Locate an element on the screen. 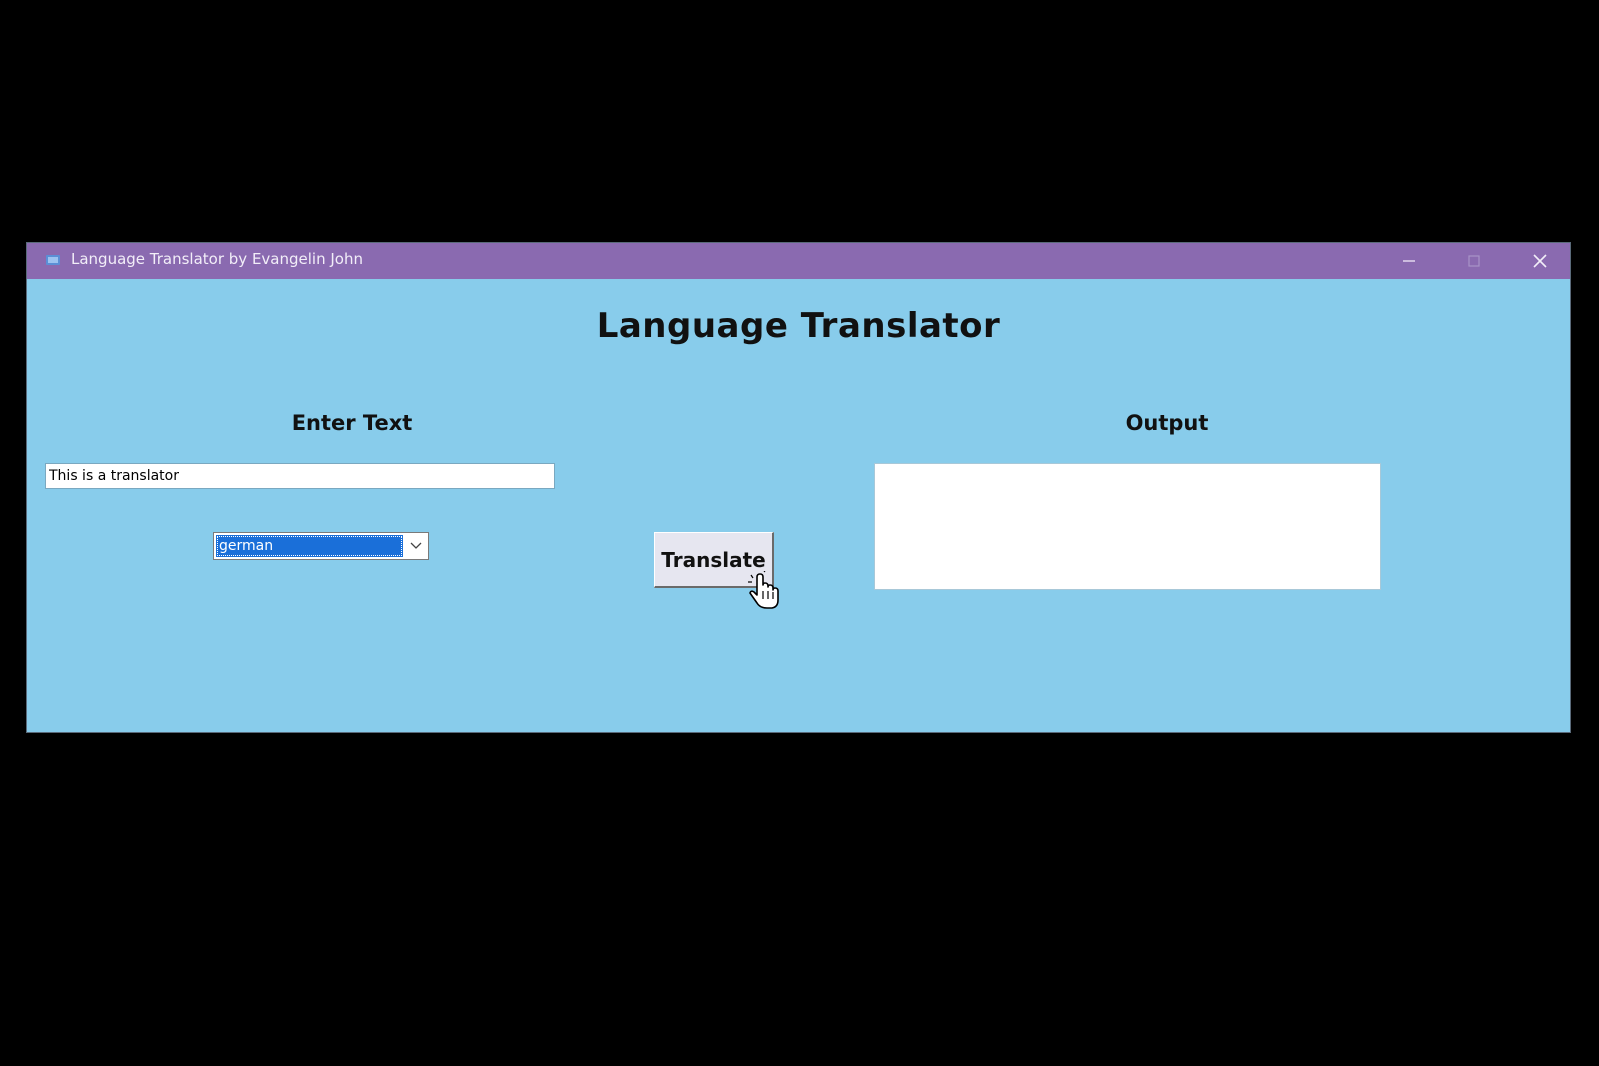 Image resolution: width=1599 pixels, height=1066 pixels. dropdown-button is located at coordinates (416, 546).